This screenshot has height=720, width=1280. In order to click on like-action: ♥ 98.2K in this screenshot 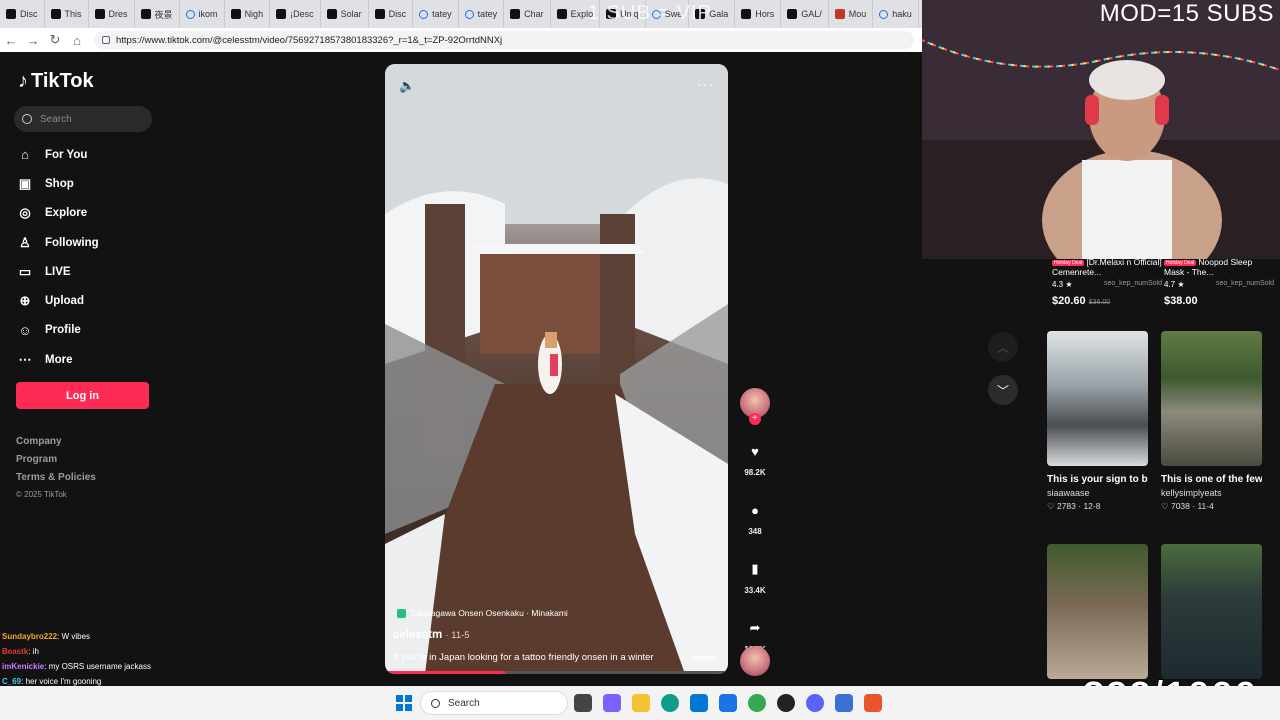, I will do `click(755, 458)`.